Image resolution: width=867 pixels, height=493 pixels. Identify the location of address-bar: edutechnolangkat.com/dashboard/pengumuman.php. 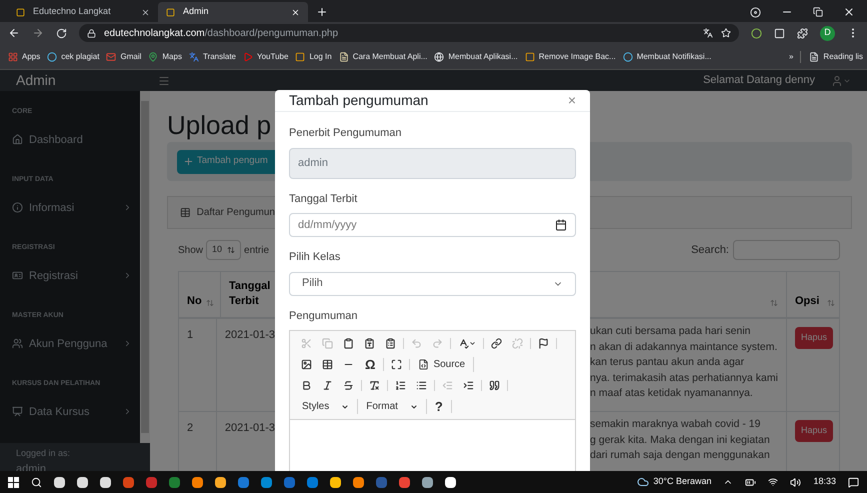
(409, 33).